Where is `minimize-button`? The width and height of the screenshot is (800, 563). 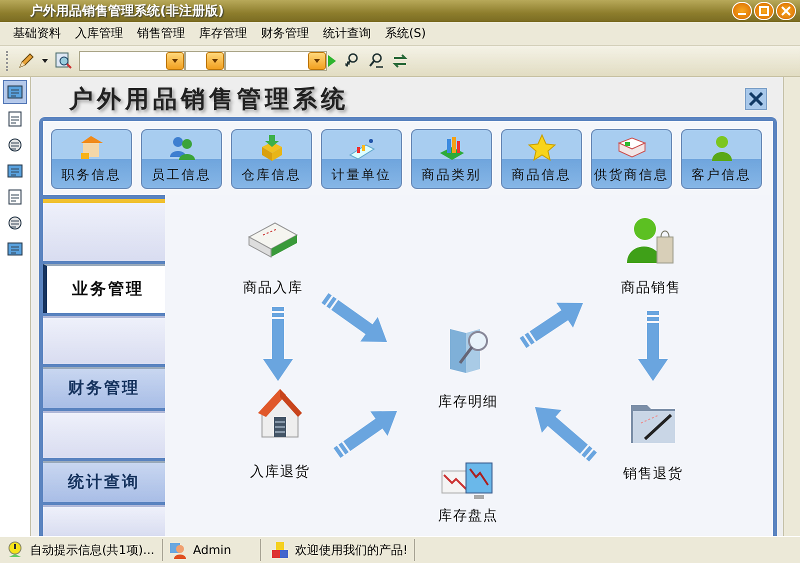
minimize-button is located at coordinates (742, 11).